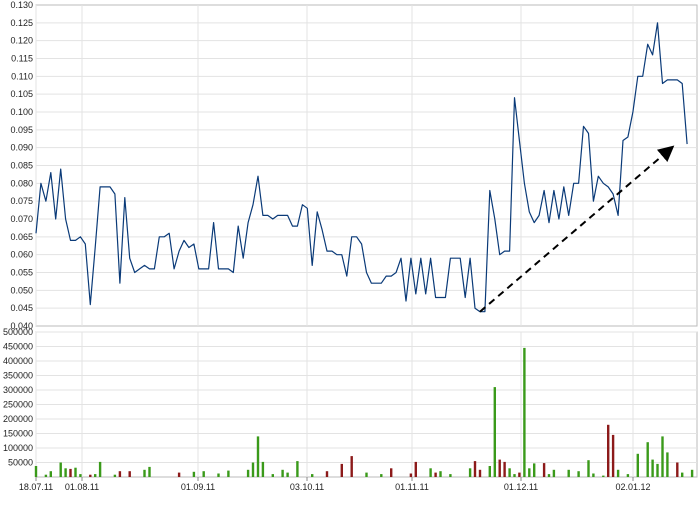  What do you see at coordinates (18, 405) in the screenshot?
I see `volume-y-tick-label: 250000` at bounding box center [18, 405].